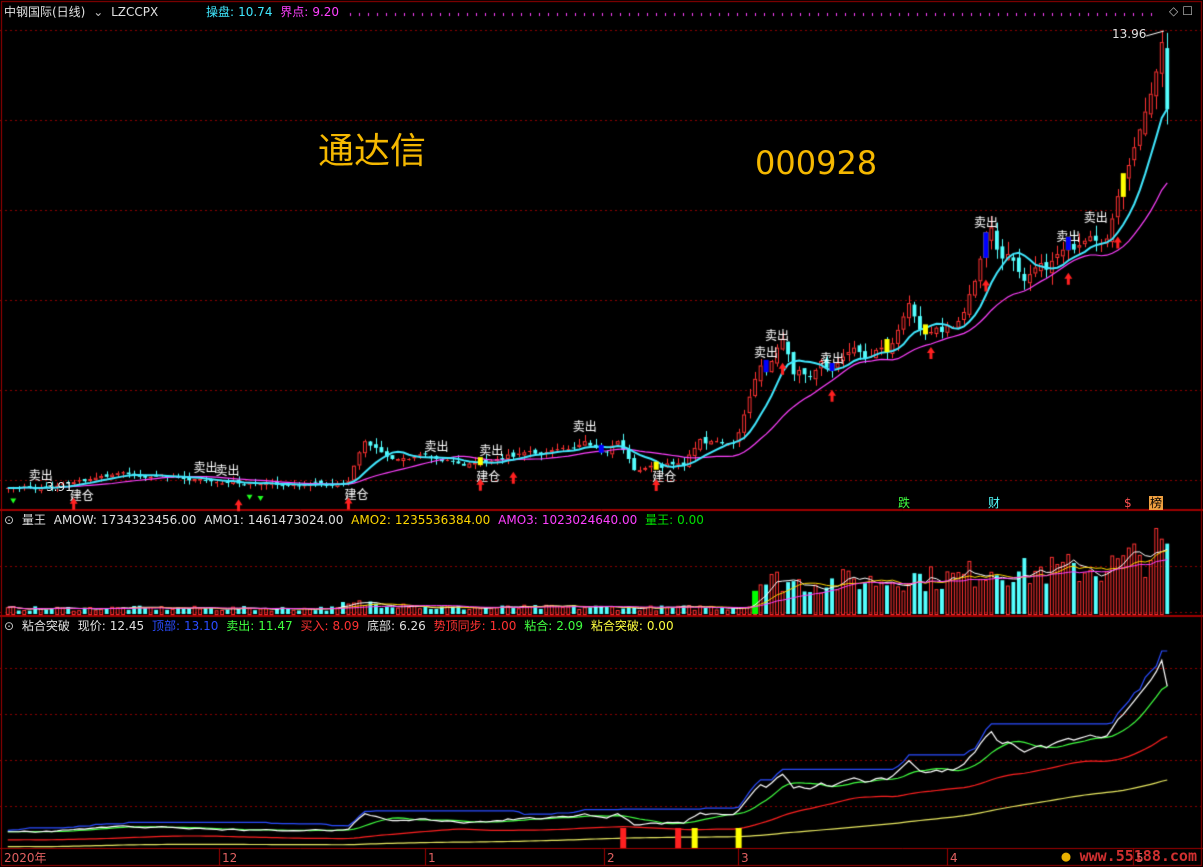 Image resolution: width=1203 pixels, height=867 pixels. I want to click on indicator-name: LZCCPX, so click(134, 12).